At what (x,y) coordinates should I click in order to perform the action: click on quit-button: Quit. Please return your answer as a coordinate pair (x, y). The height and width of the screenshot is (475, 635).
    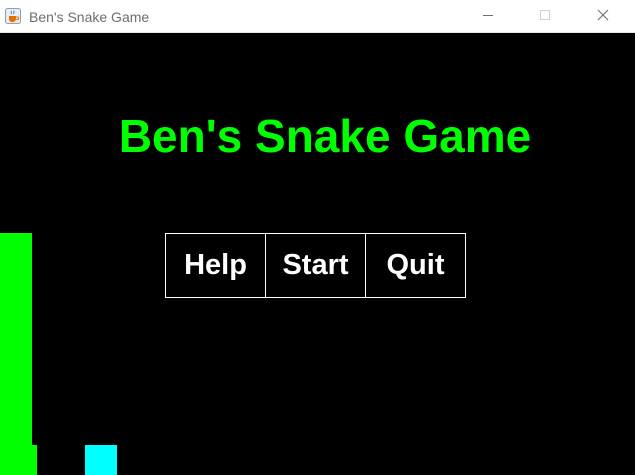
    Looking at the image, I should click on (416, 265).